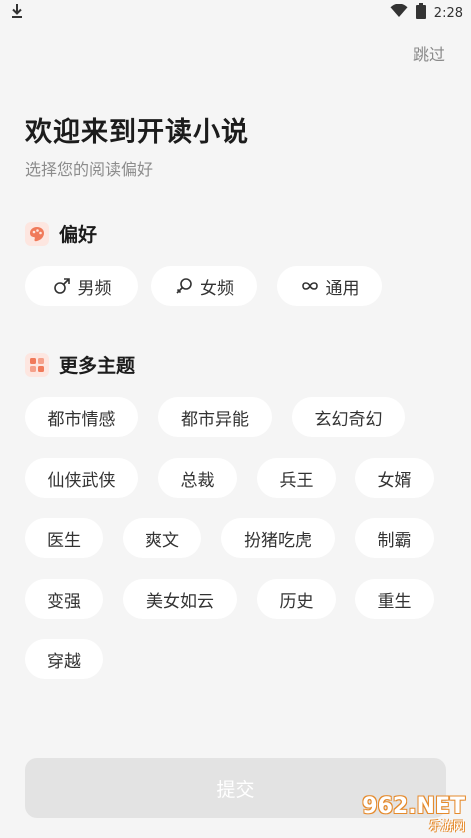 The width and height of the screenshot is (471, 838). Describe the element at coordinates (348, 417) in the screenshot. I see `theme-chip: 玄幻奇幻` at that location.